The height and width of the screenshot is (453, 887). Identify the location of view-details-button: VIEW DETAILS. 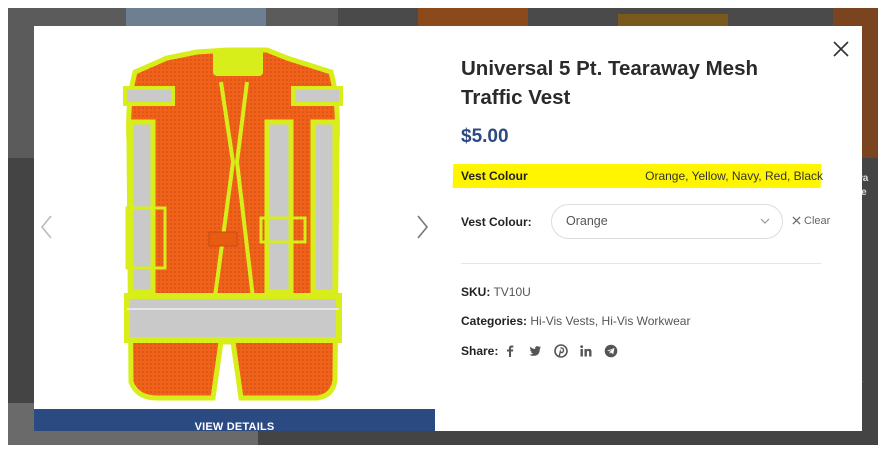
(234, 420).